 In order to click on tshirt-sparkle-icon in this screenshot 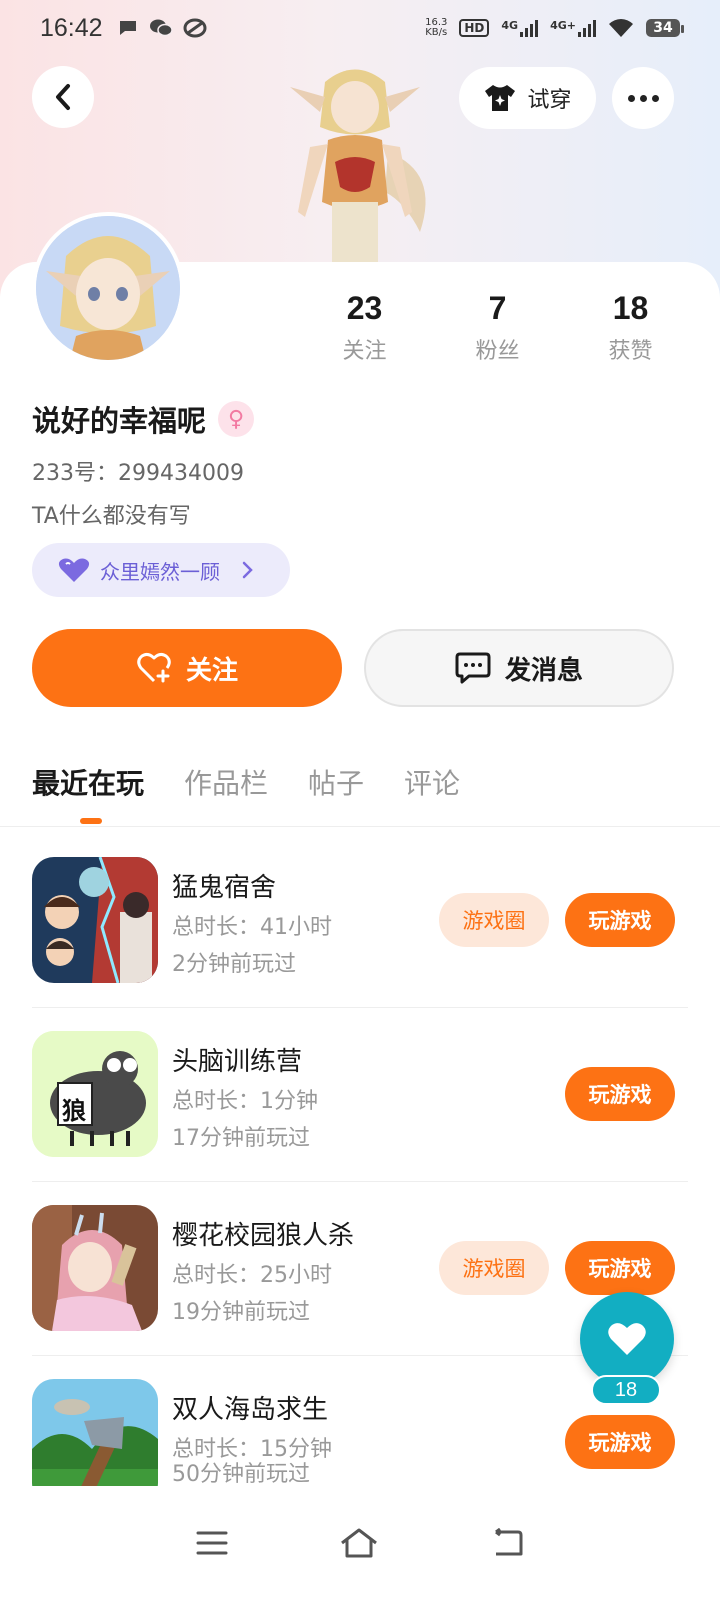, I will do `click(500, 98)`.